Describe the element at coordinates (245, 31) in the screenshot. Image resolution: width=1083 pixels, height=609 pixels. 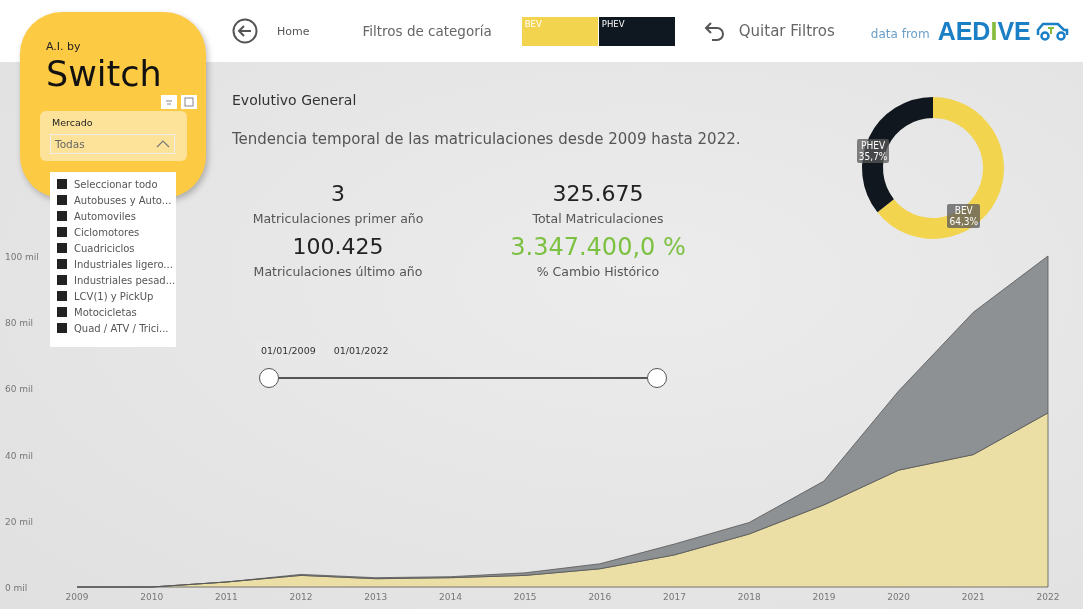
I see `back-icon` at that location.